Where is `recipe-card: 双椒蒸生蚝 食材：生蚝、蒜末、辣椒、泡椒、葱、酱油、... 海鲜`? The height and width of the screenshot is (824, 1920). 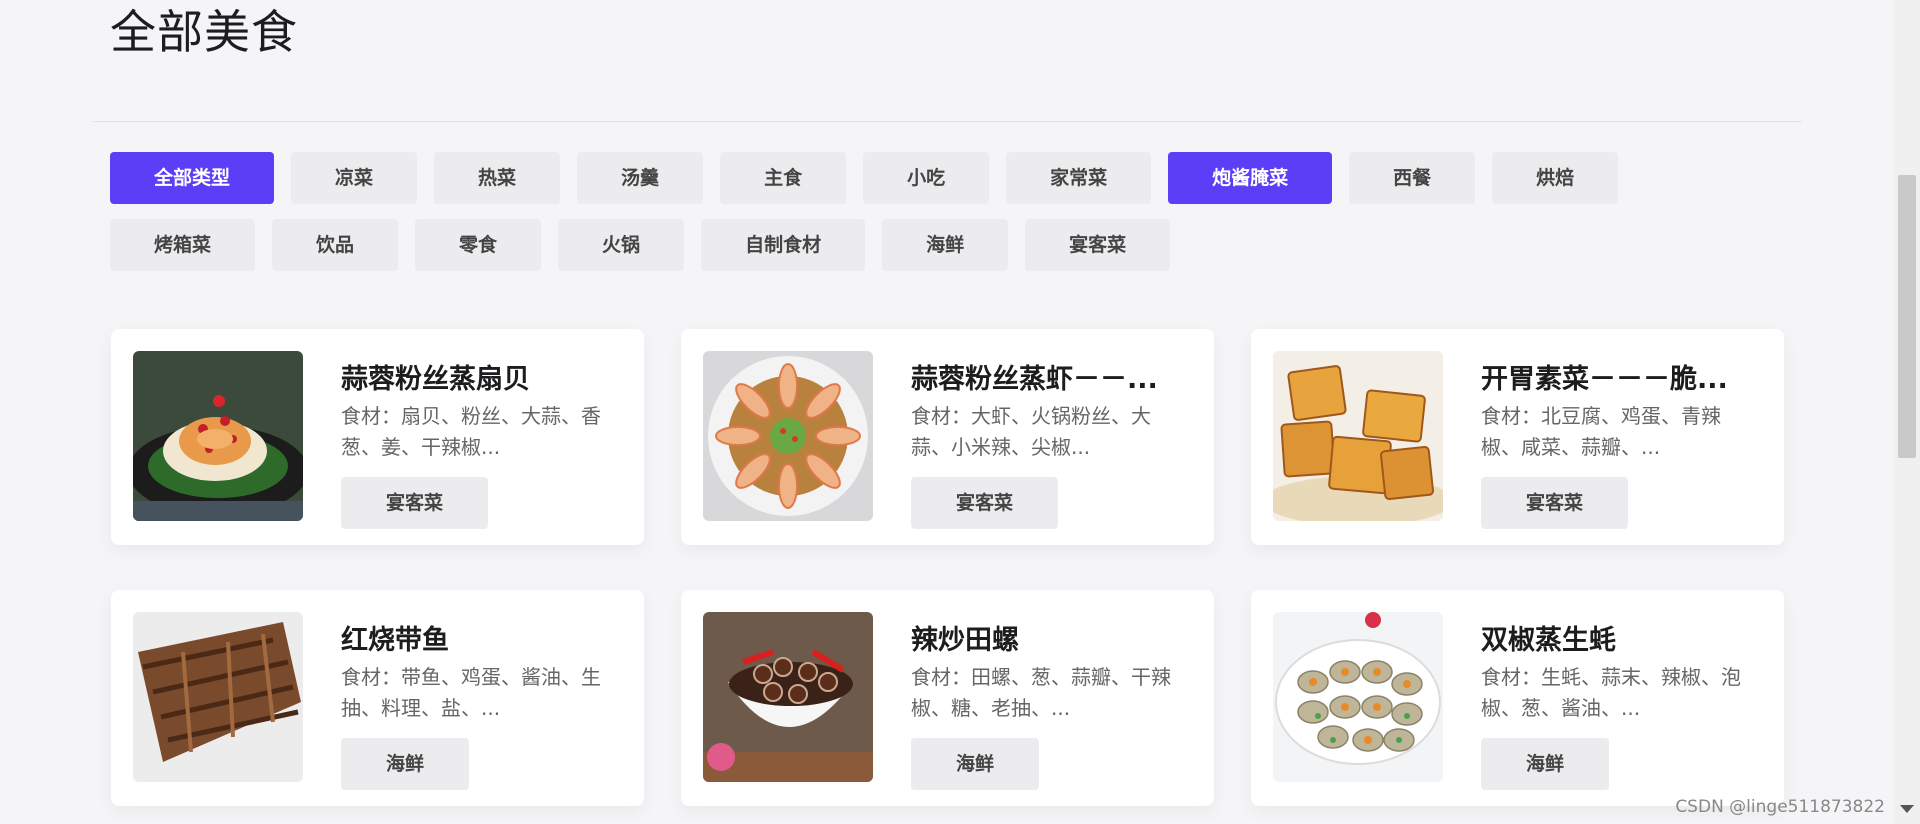
recipe-card: 双椒蒸生蚝 食材：生蚝、蒜末、辣椒、泡椒、葱、酱油、... 海鲜 is located at coordinates (1517, 698).